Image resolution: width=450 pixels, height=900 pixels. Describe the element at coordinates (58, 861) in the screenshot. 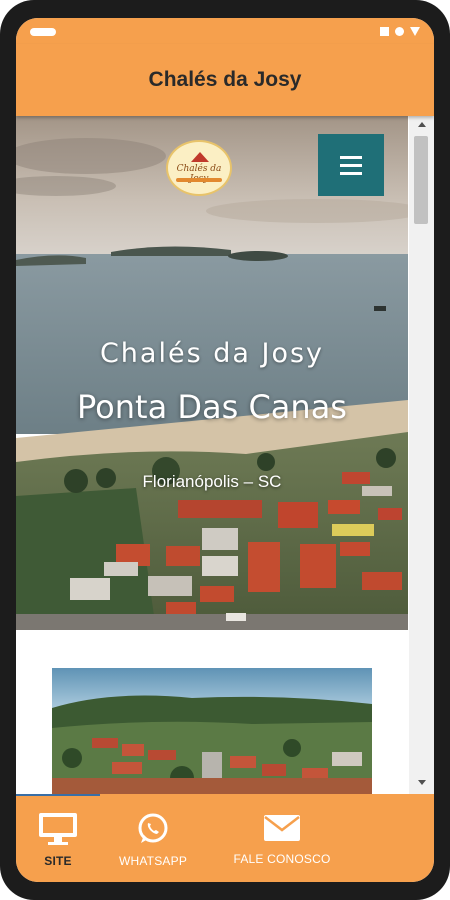

I see `nav-site-label: SITE` at that location.